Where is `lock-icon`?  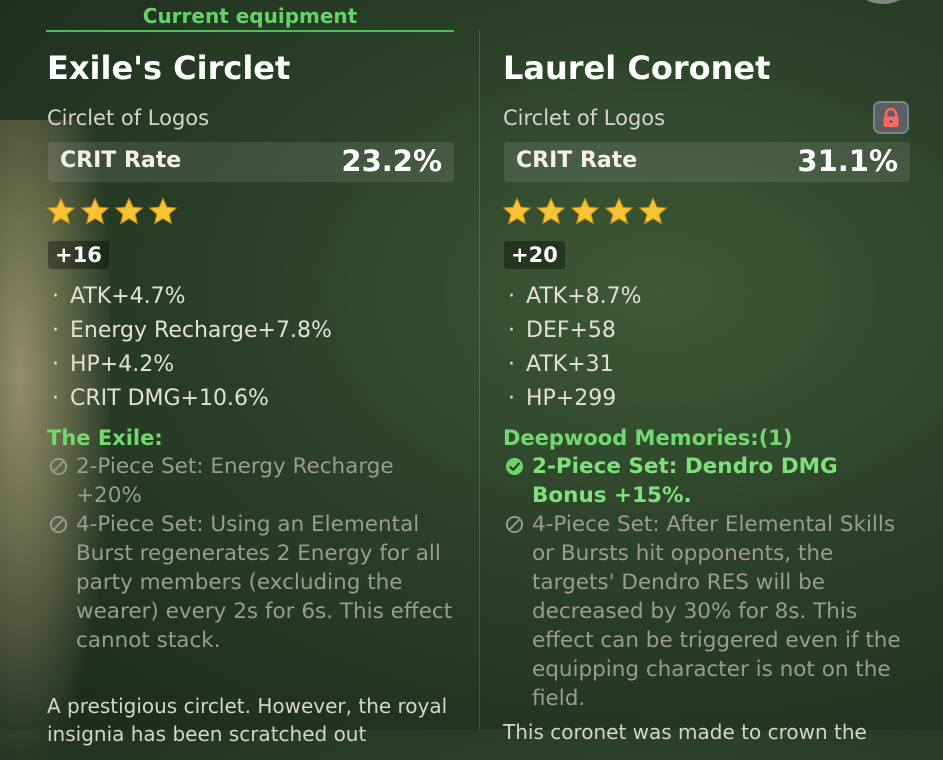 lock-icon is located at coordinates (891, 117).